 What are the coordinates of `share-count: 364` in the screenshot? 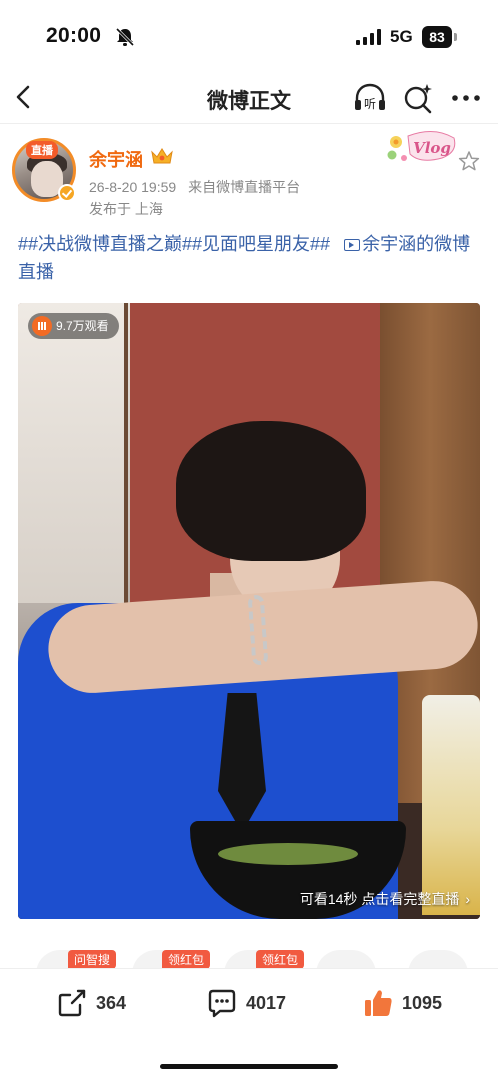 It's located at (111, 1002).